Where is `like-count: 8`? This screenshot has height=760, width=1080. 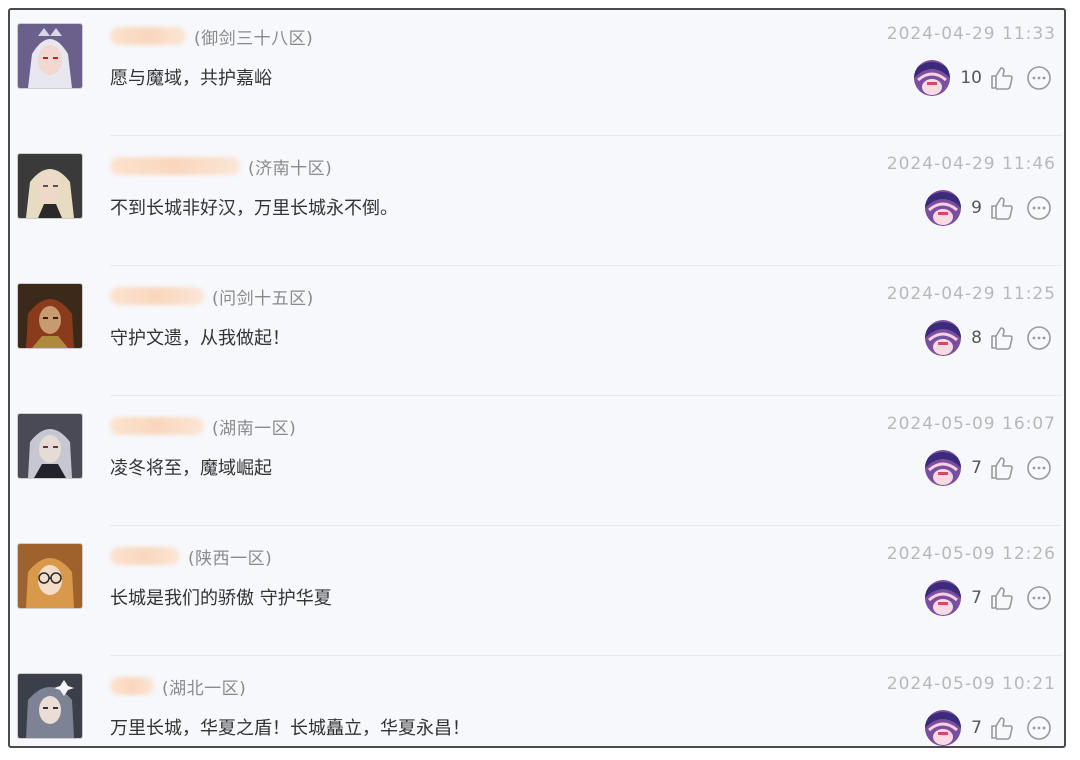 like-count: 8 is located at coordinates (976, 338).